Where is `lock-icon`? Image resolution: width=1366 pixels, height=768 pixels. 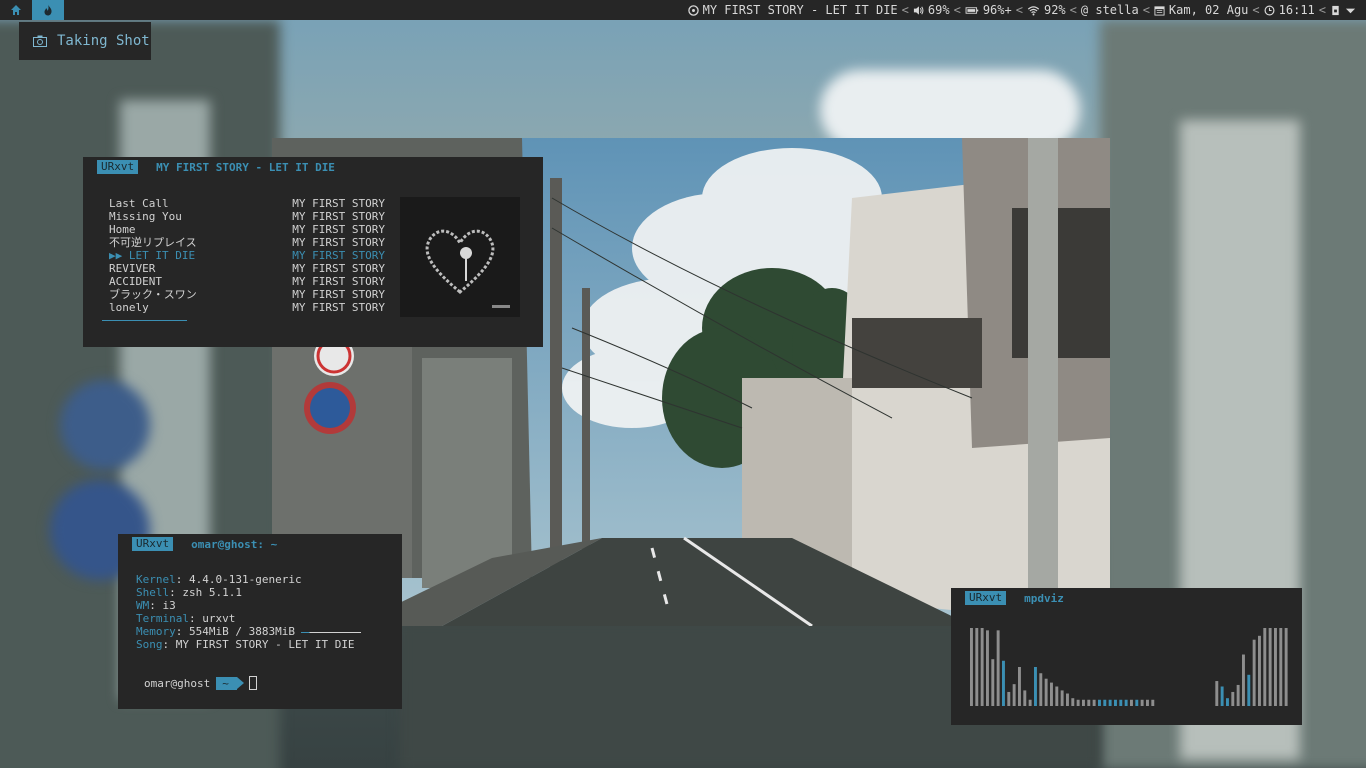
lock-icon is located at coordinates (1335, 10).